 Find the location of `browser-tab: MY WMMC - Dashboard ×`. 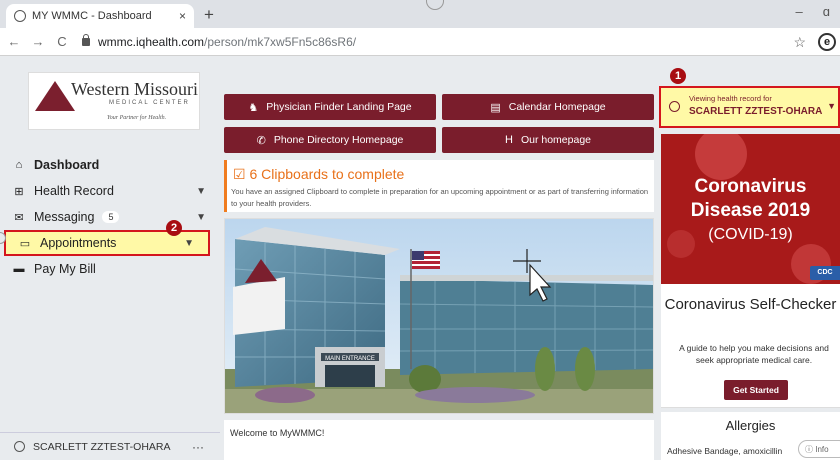

browser-tab: MY WMMC - Dashboard × is located at coordinates (100, 16).